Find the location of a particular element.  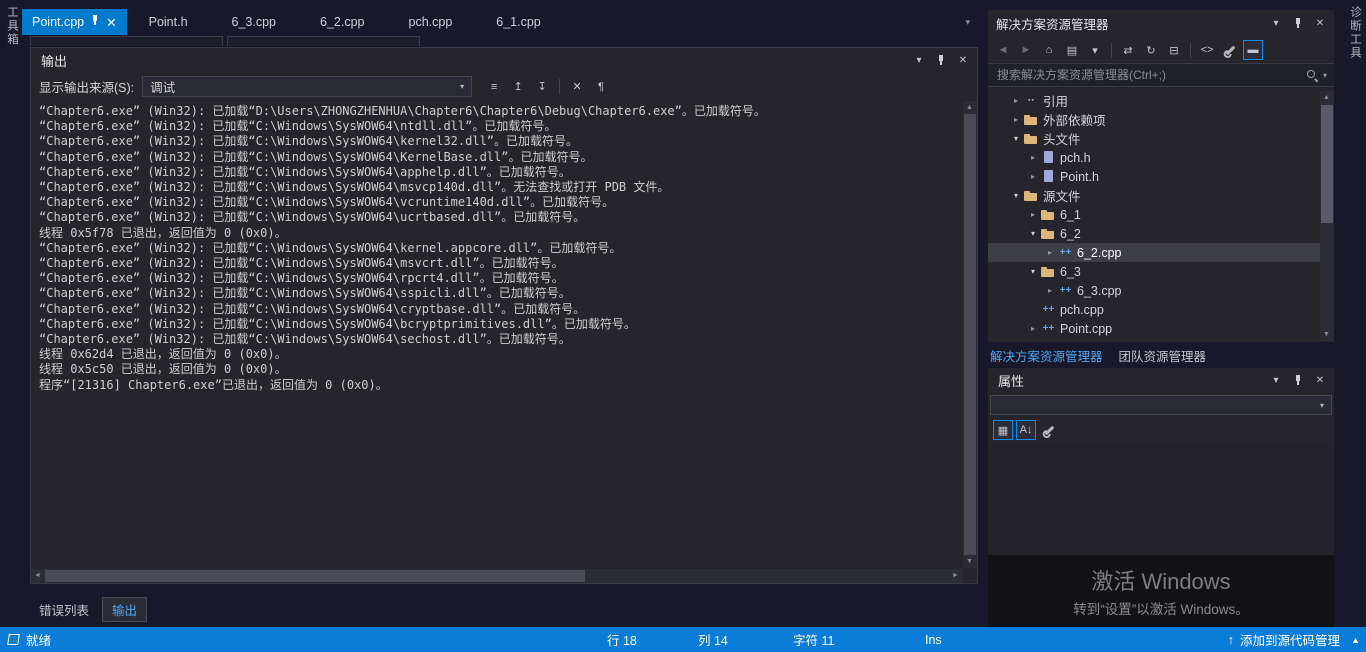

error-list-tab: 错误列表 is located at coordinates (64, 609).